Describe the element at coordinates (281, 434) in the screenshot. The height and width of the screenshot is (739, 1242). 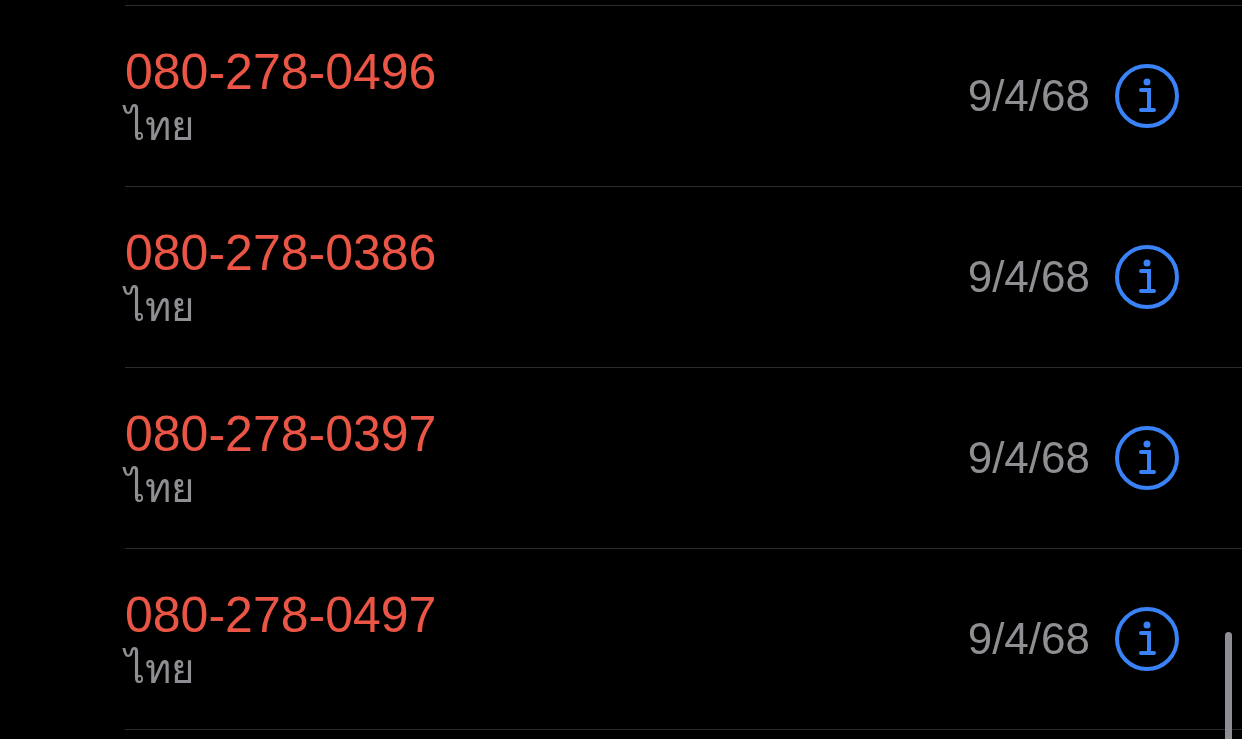
I see `phone-number: 080-278-0397` at that location.